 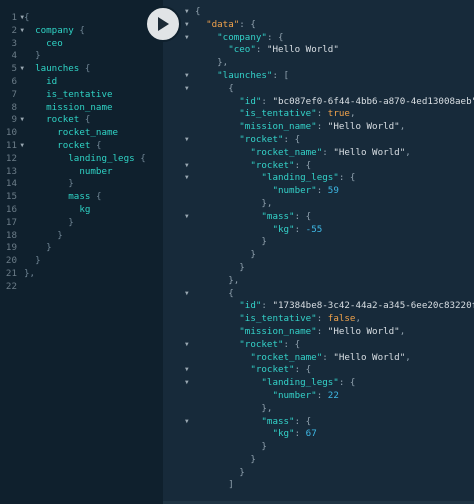 What do you see at coordinates (318, 230) in the screenshot?
I see `result-line: "kg": -55` at bounding box center [318, 230].